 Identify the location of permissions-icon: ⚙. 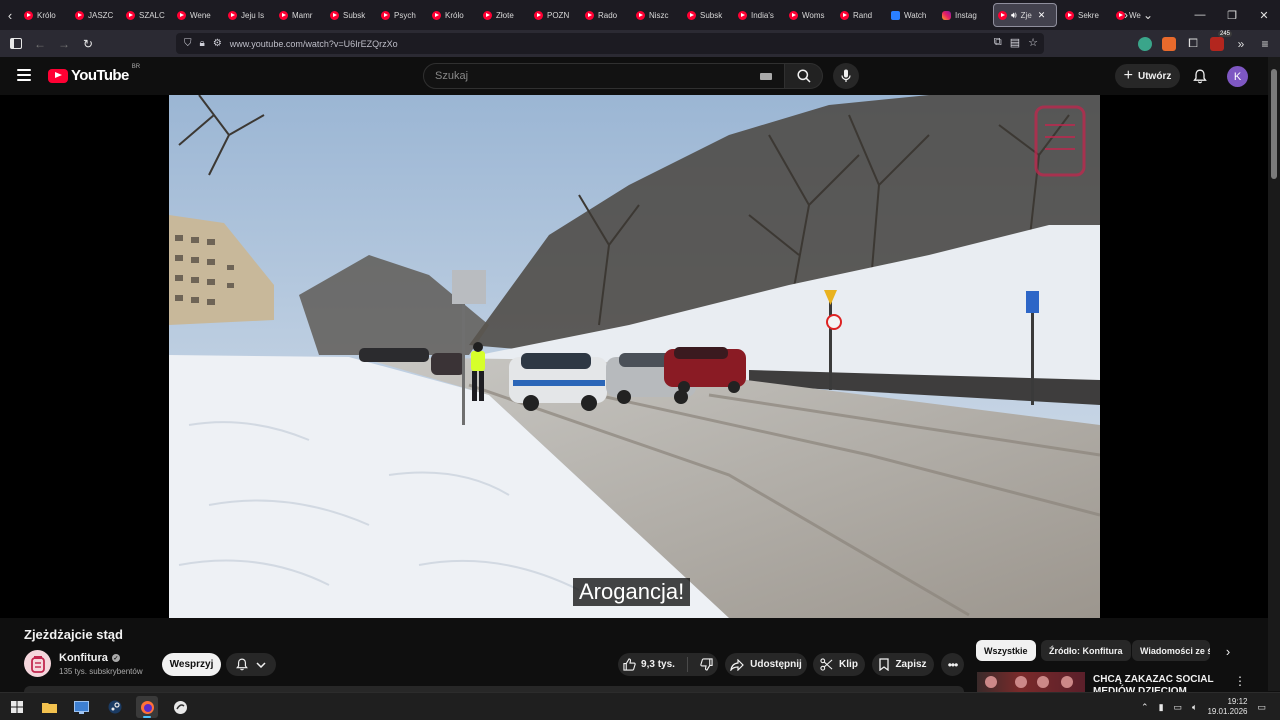
(217, 43).